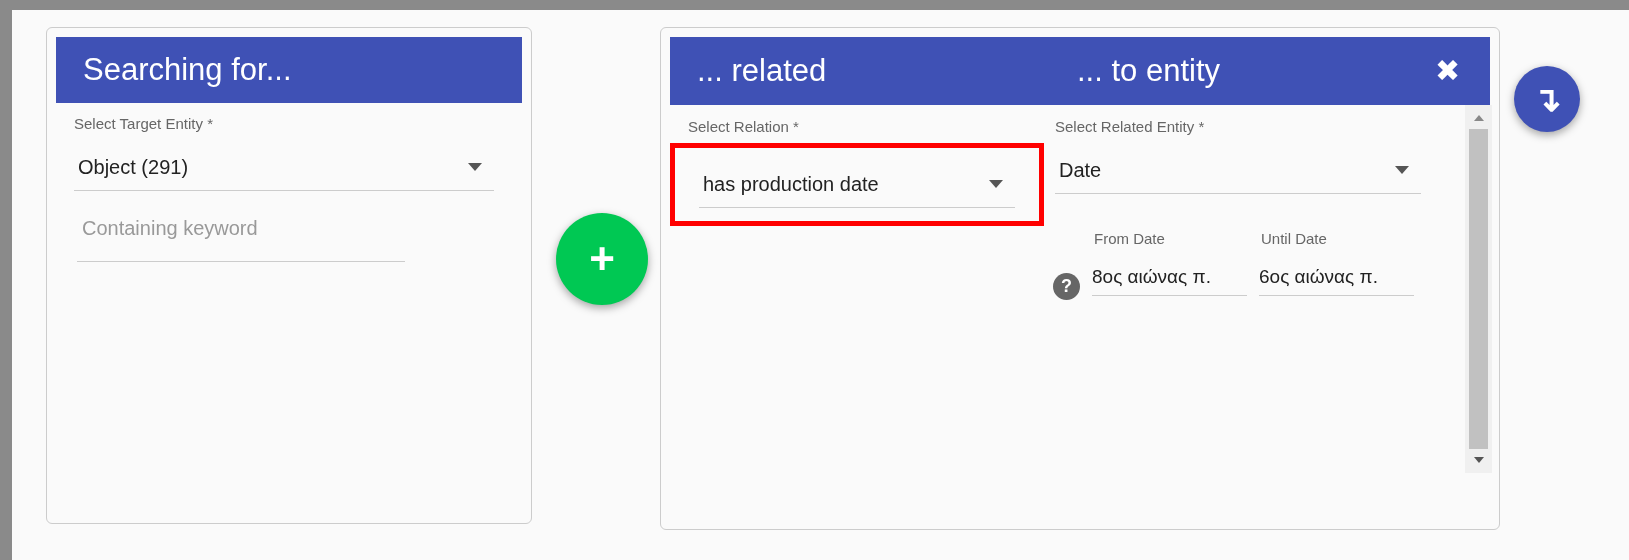  I want to click on target-entity-select: Object (291), so click(284, 171).